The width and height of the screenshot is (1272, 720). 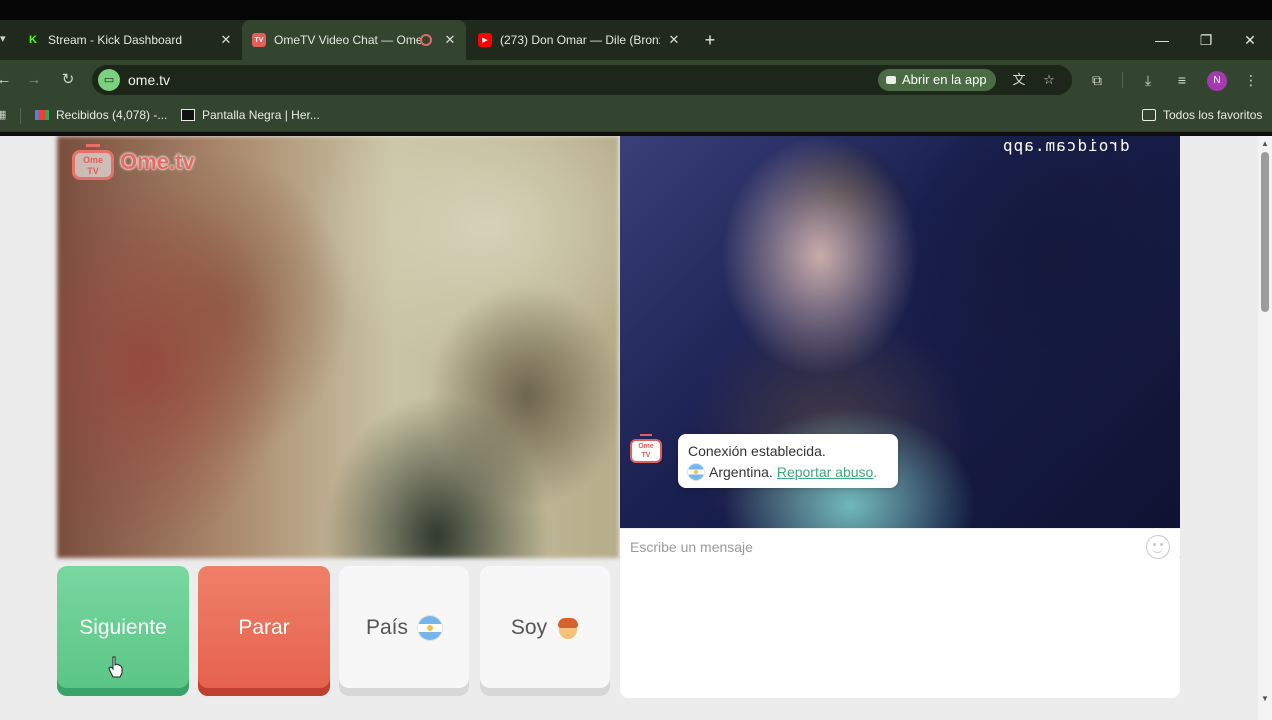 What do you see at coordinates (1265, 144) in the screenshot?
I see `scroll-up-icon: ▲` at bounding box center [1265, 144].